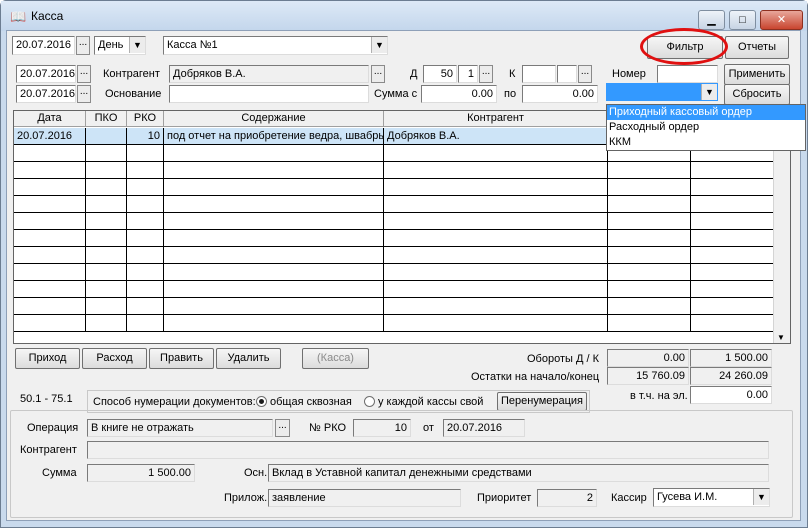  What do you see at coordinates (274, 119) in the screenshot?
I see `col-header-content: Содержание` at bounding box center [274, 119].